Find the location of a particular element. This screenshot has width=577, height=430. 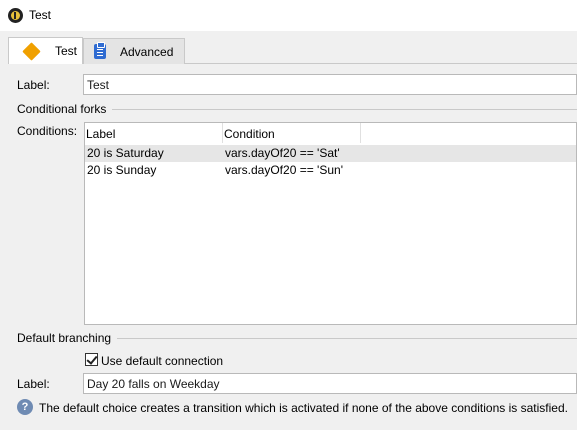

tab-advanced-label: Advanced is located at coordinates (147, 51).